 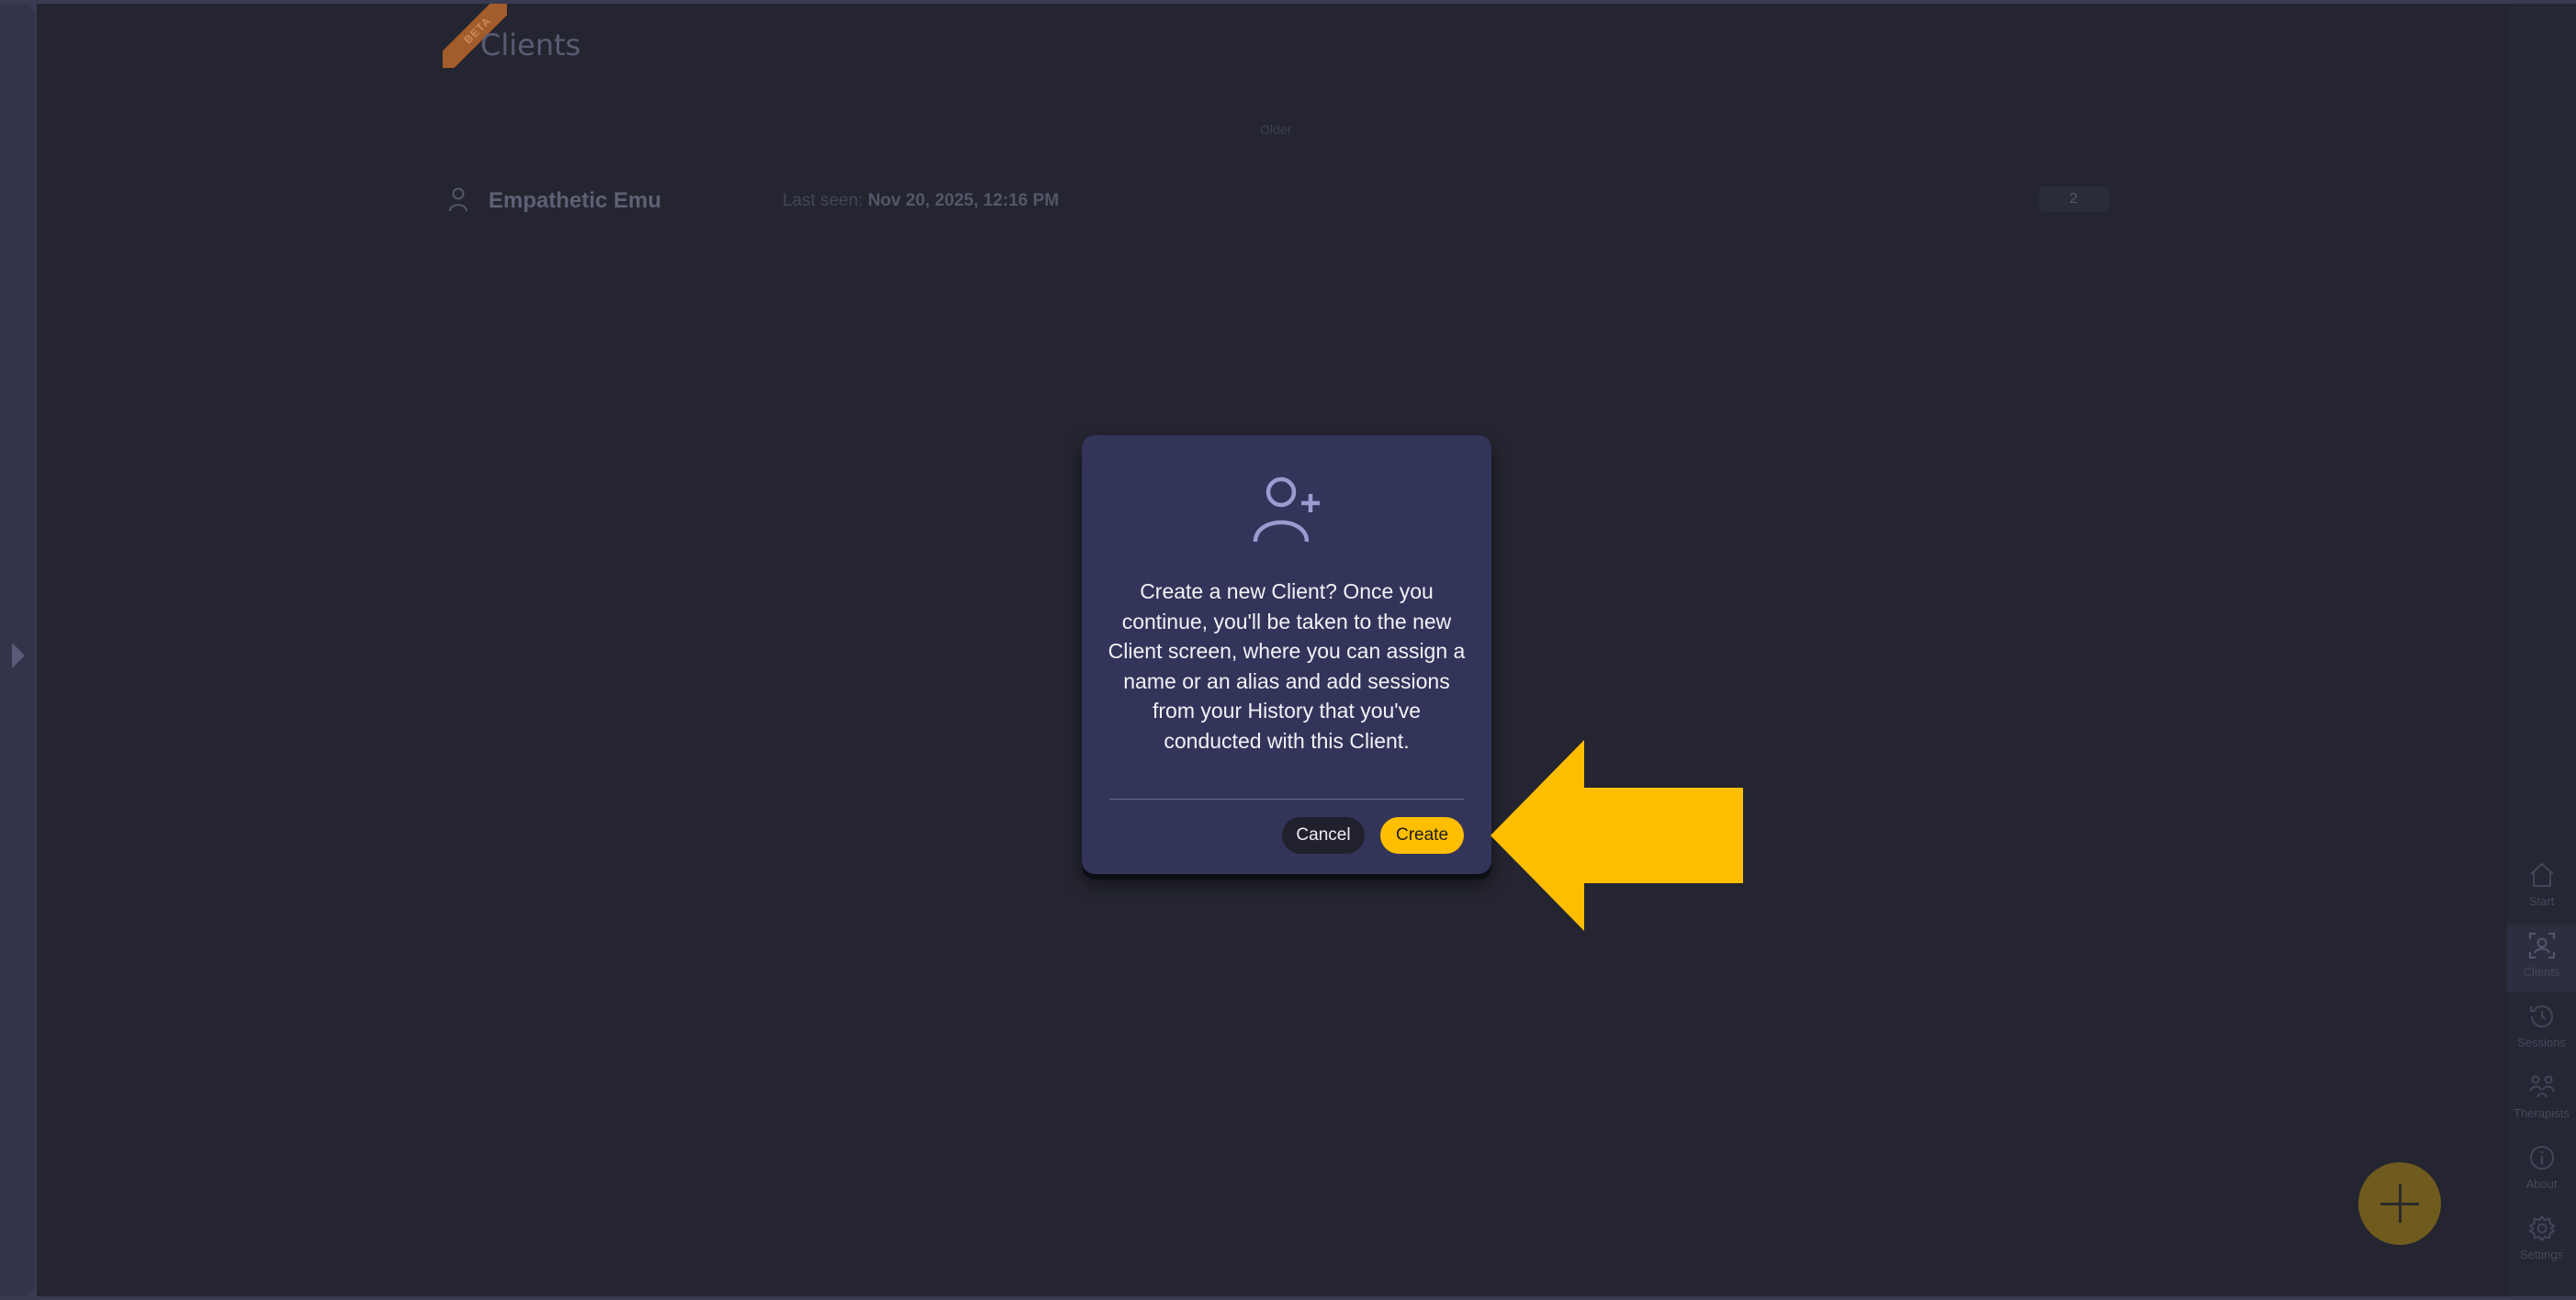 What do you see at coordinates (2541, 901) in the screenshot?
I see `nav-label-start: Start` at bounding box center [2541, 901].